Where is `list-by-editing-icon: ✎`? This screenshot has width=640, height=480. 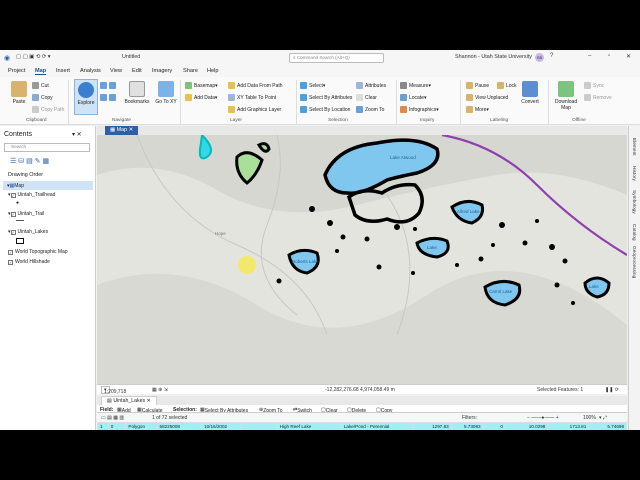
list-by-editing-icon: ✎ is located at coordinates (38, 161).